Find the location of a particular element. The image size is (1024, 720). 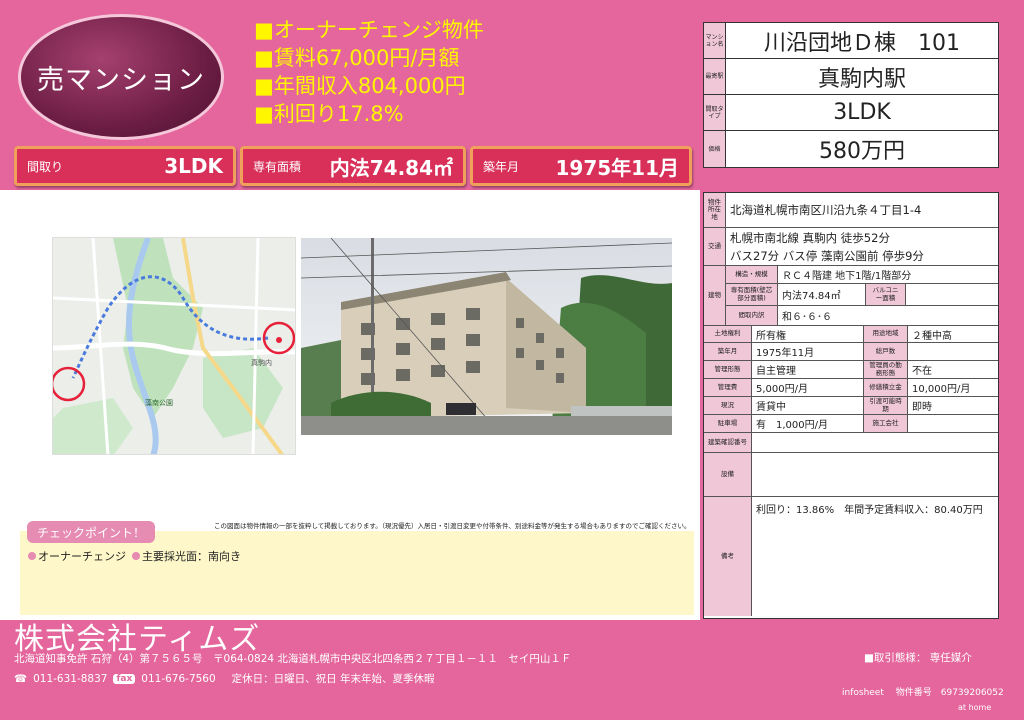

headline-item: ■利回り17.8% is located at coordinates (329, 114).